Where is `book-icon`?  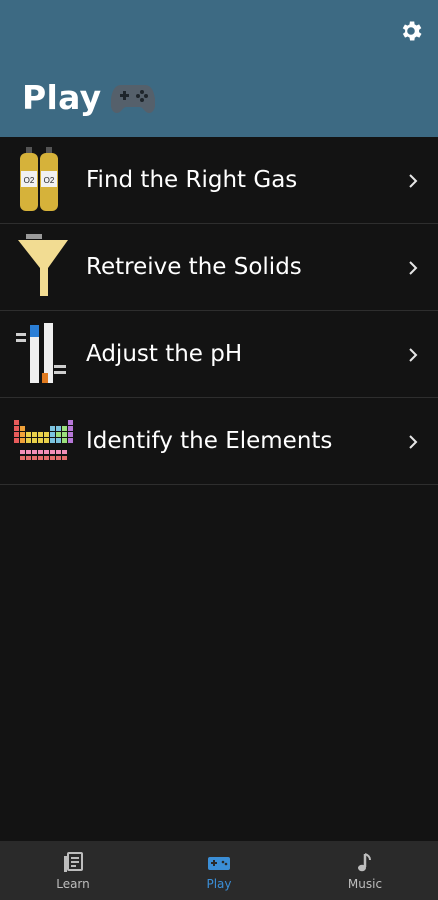
book-icon is located at coordinates (73, 862).